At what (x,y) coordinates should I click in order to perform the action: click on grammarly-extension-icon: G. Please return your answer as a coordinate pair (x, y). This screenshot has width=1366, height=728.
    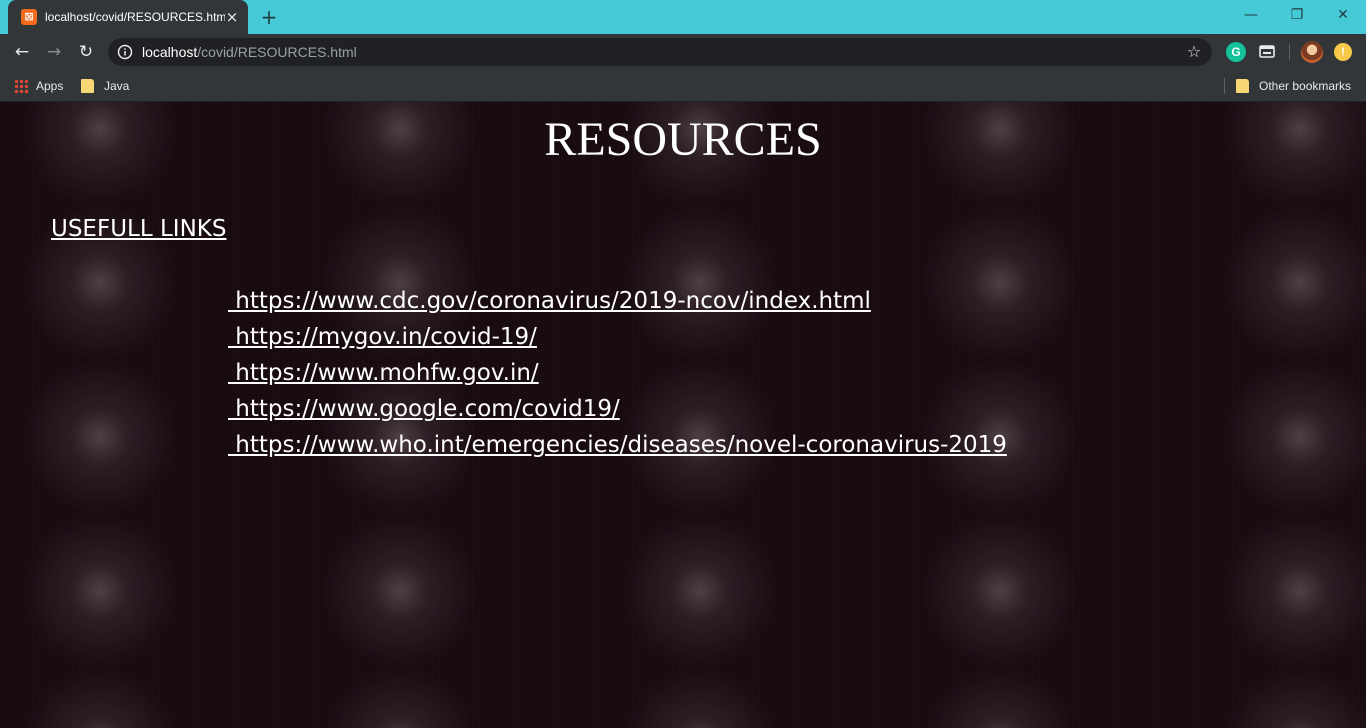
    Looking at the image, I should click on (1236, 52).